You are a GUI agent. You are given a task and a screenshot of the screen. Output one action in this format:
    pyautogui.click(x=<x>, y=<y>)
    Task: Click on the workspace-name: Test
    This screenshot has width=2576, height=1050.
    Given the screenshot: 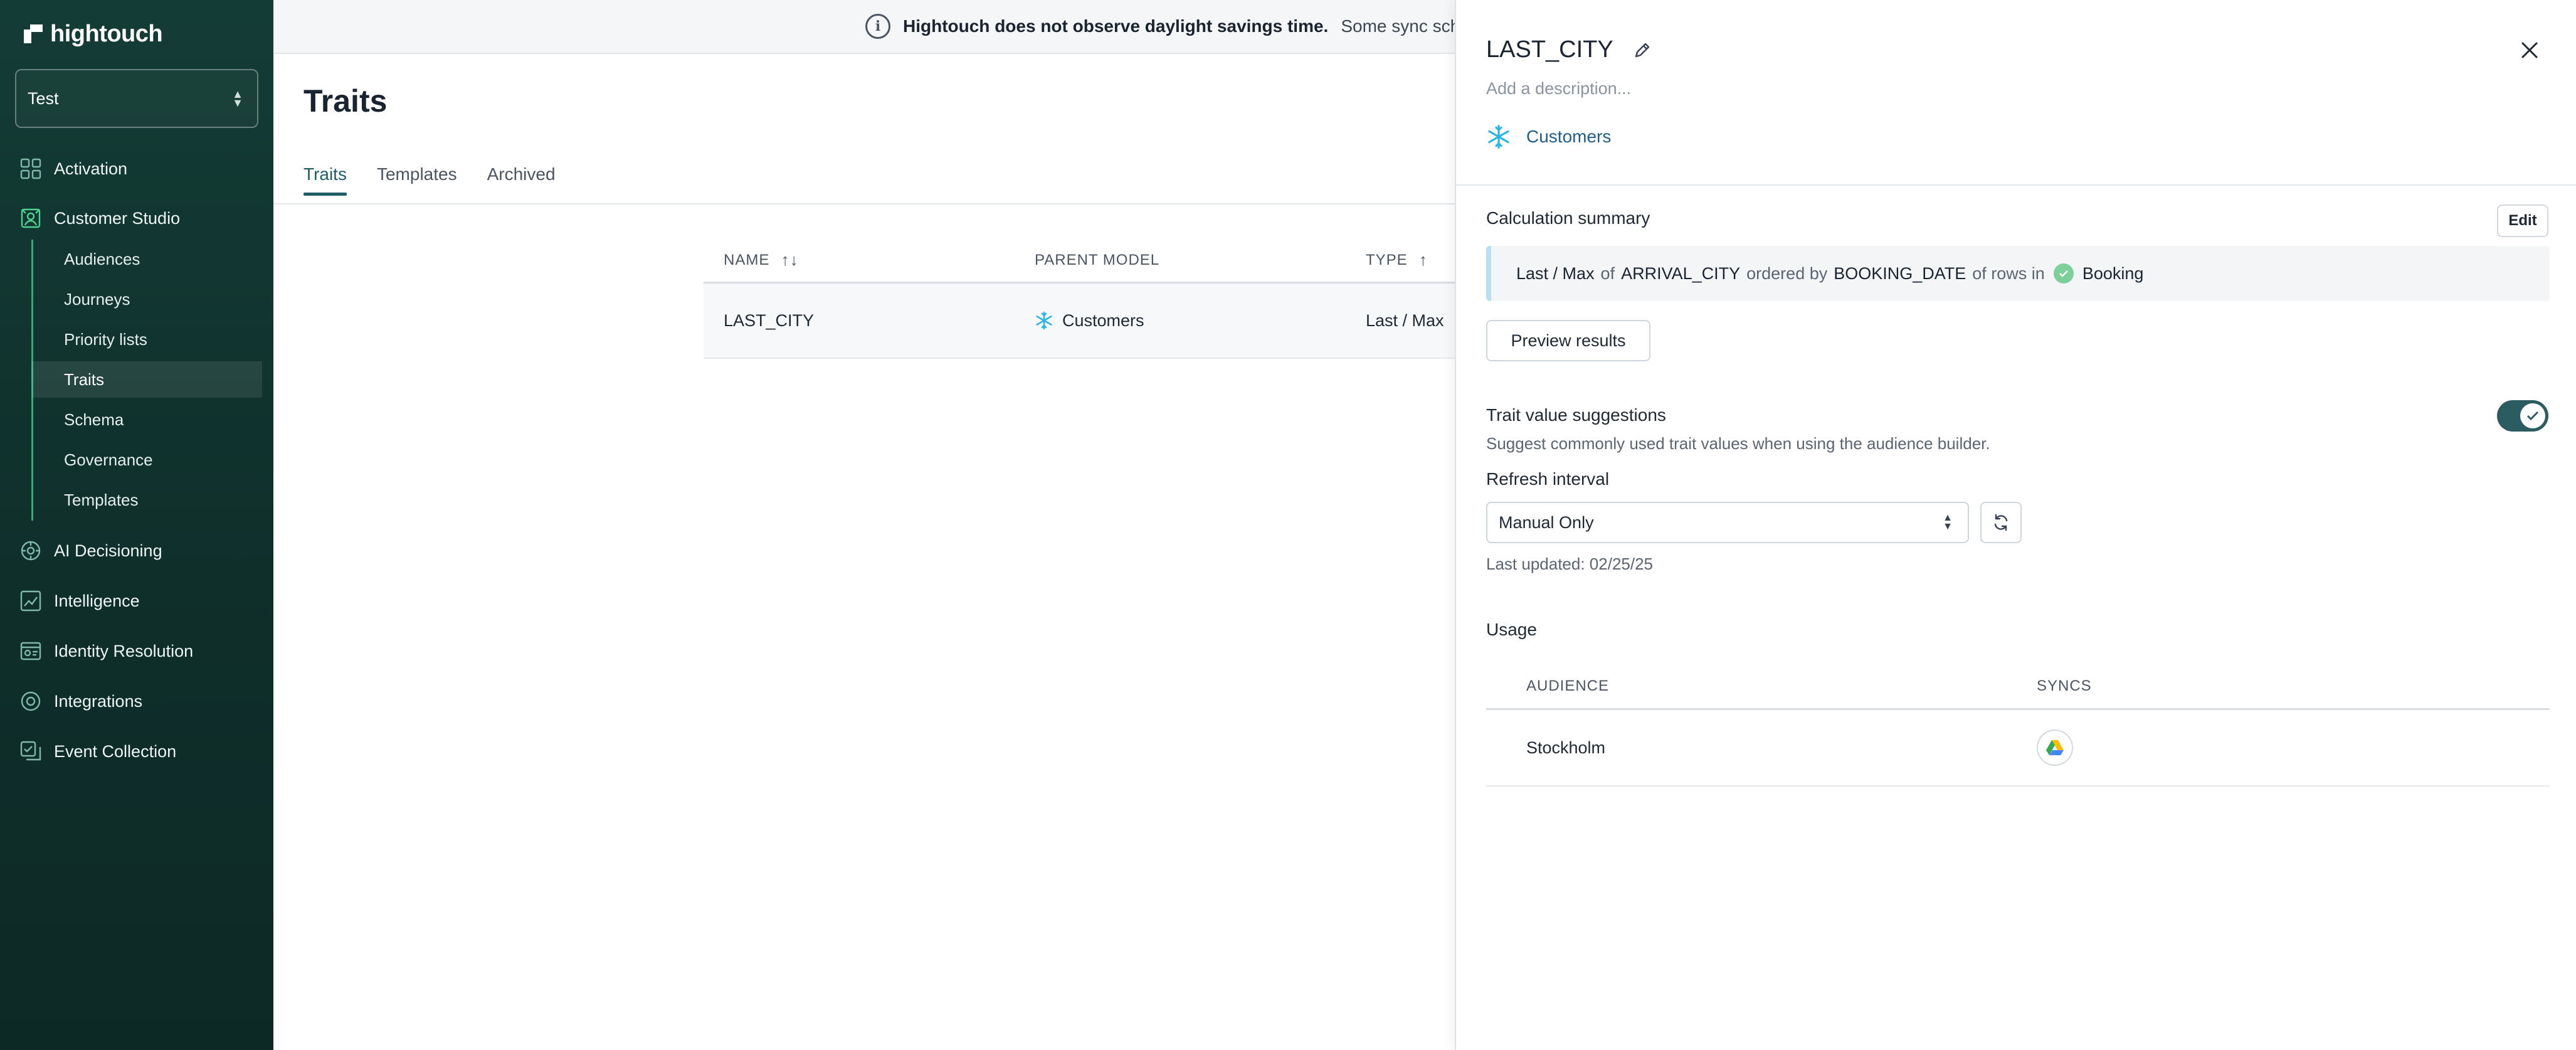 What is the action you would take?
    pyautogui.click(x=43, y=98)
    